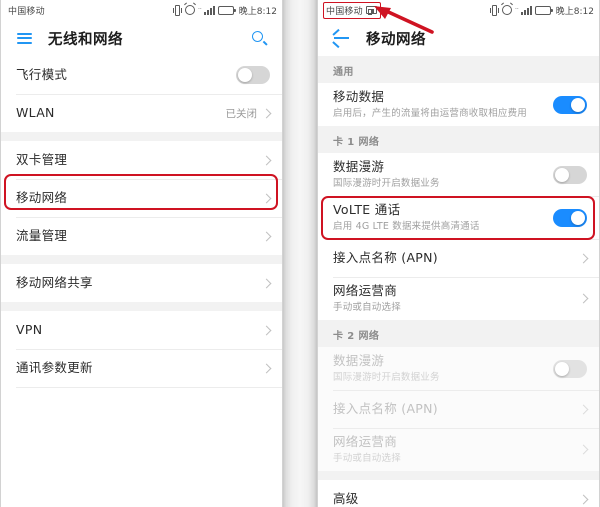 The image size is (600, 507). I want to click on row-subtitle: 启用后，产生的流量将由运营商收取相应费用, so click(430, 113).